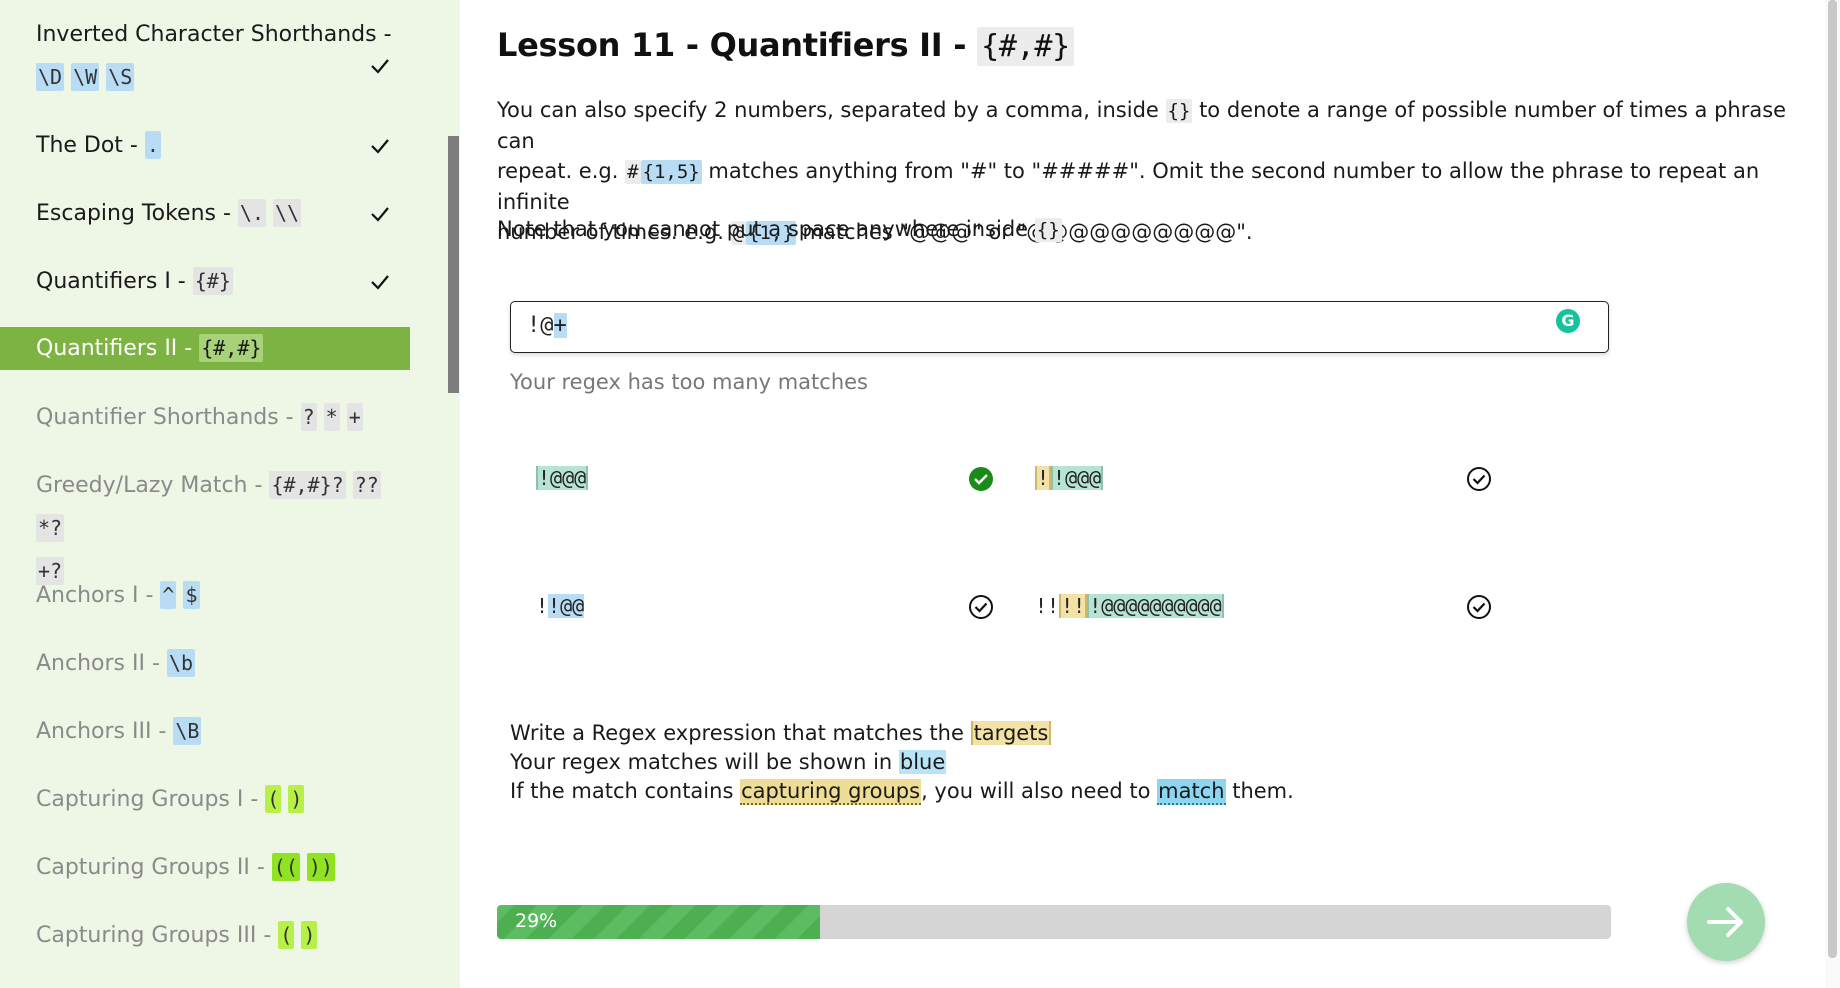  I want to click on target-string: !!@@, so click(560, 606).